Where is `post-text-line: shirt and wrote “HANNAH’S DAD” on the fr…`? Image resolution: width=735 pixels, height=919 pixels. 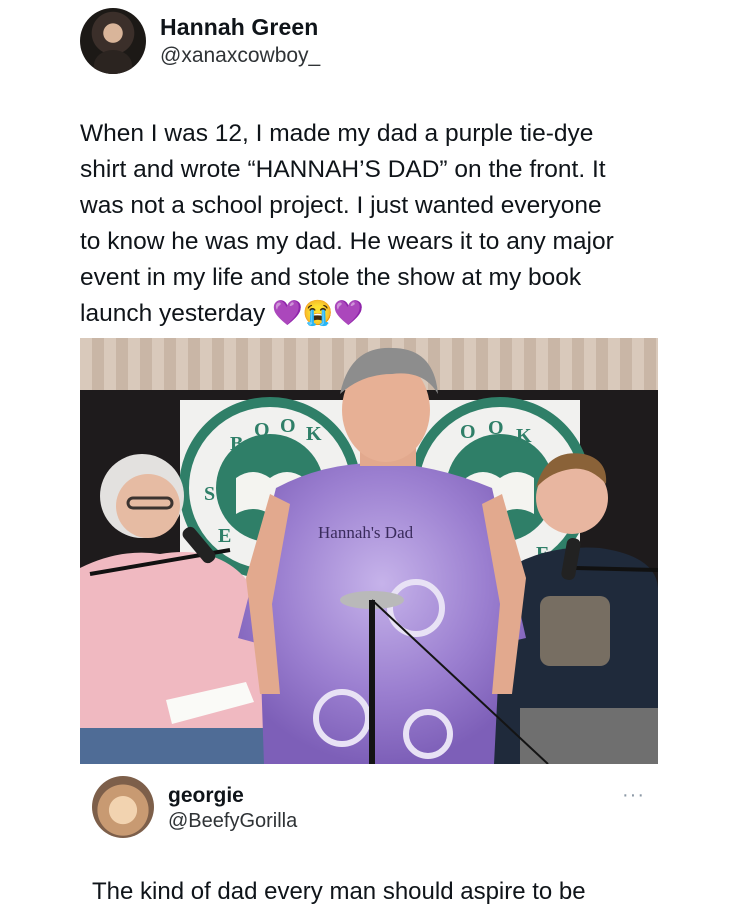
post-text-line: shirt and wrote “HANNAH’S DAD” on the fr… is located at coordinates (343, 169).